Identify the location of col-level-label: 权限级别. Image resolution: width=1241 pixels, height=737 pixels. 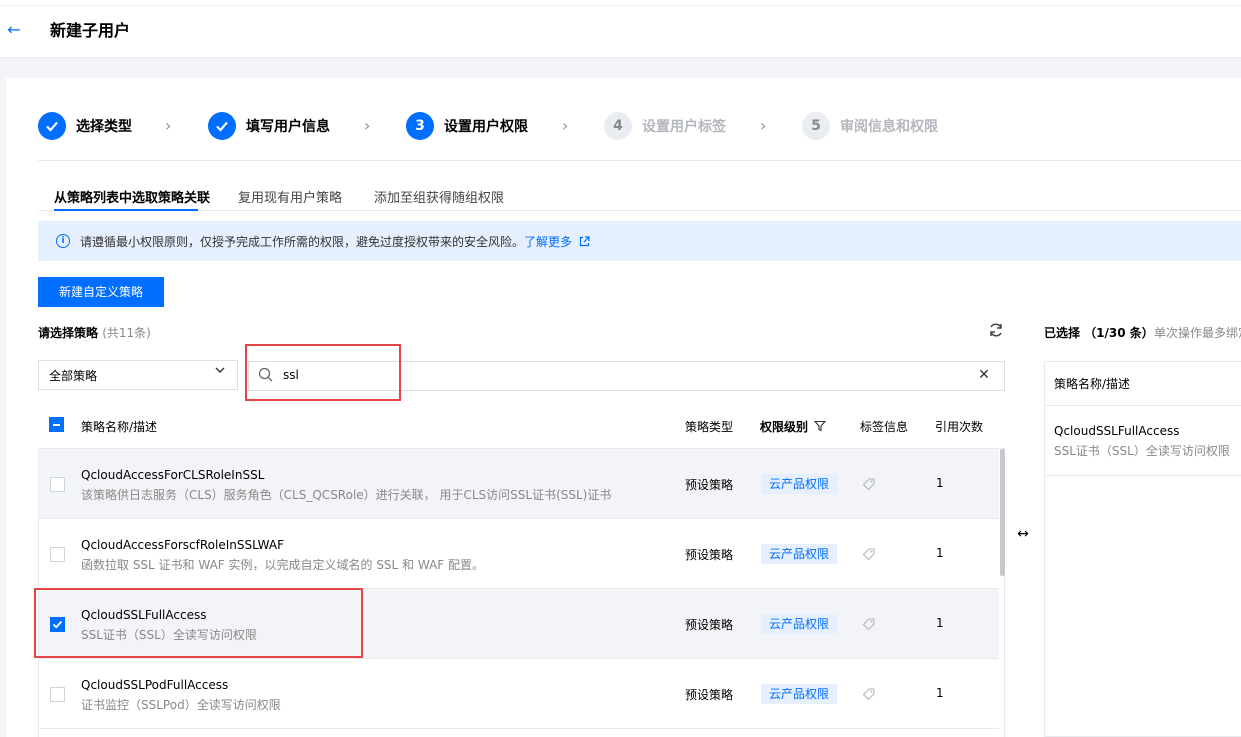
(784, 427).